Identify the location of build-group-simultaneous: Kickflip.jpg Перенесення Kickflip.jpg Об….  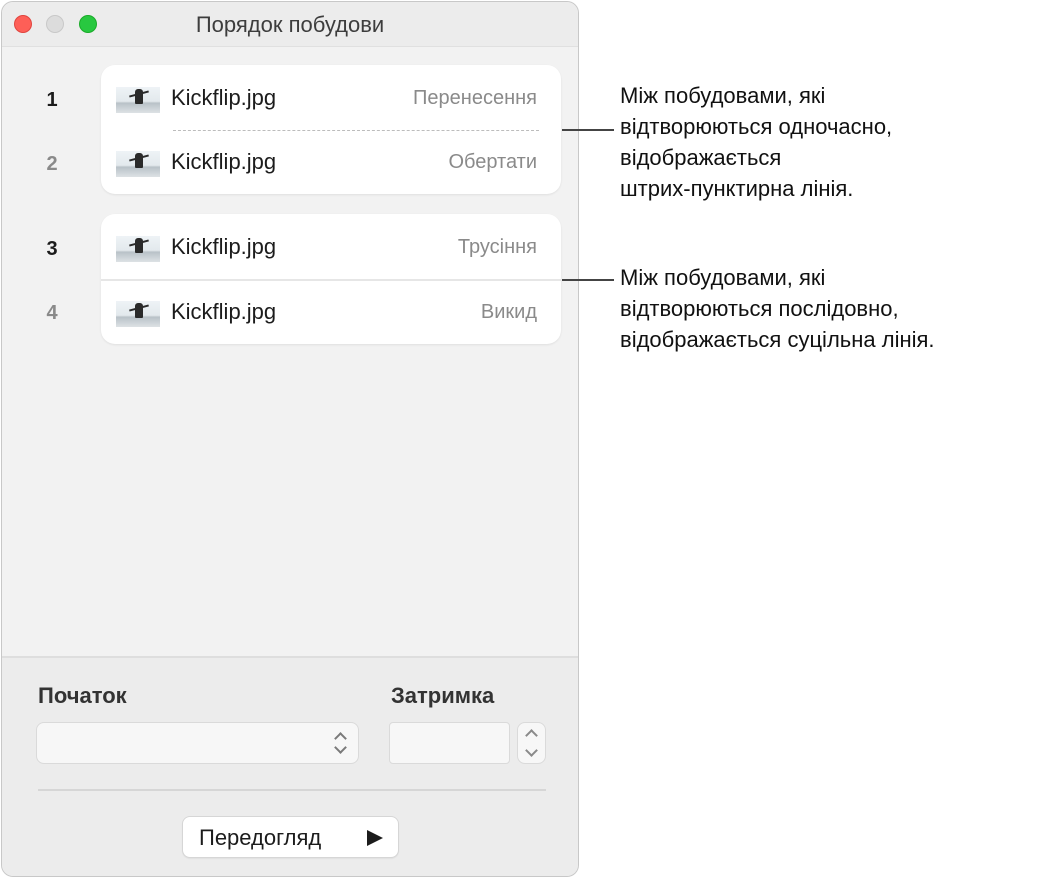
(331, 129).